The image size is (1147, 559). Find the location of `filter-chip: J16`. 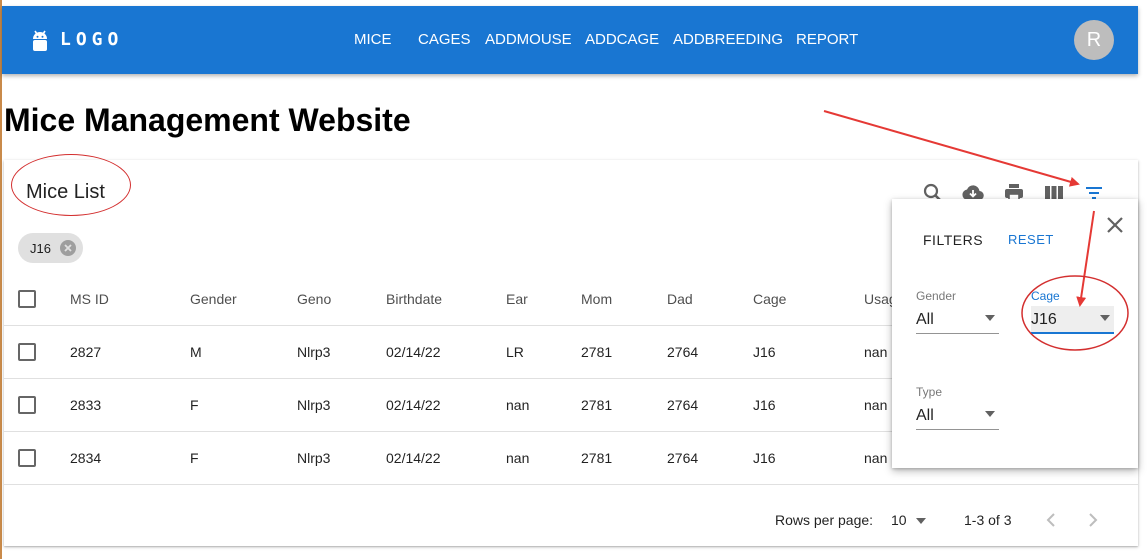

filter-chip: J16 is located at coordinates (50, 248).